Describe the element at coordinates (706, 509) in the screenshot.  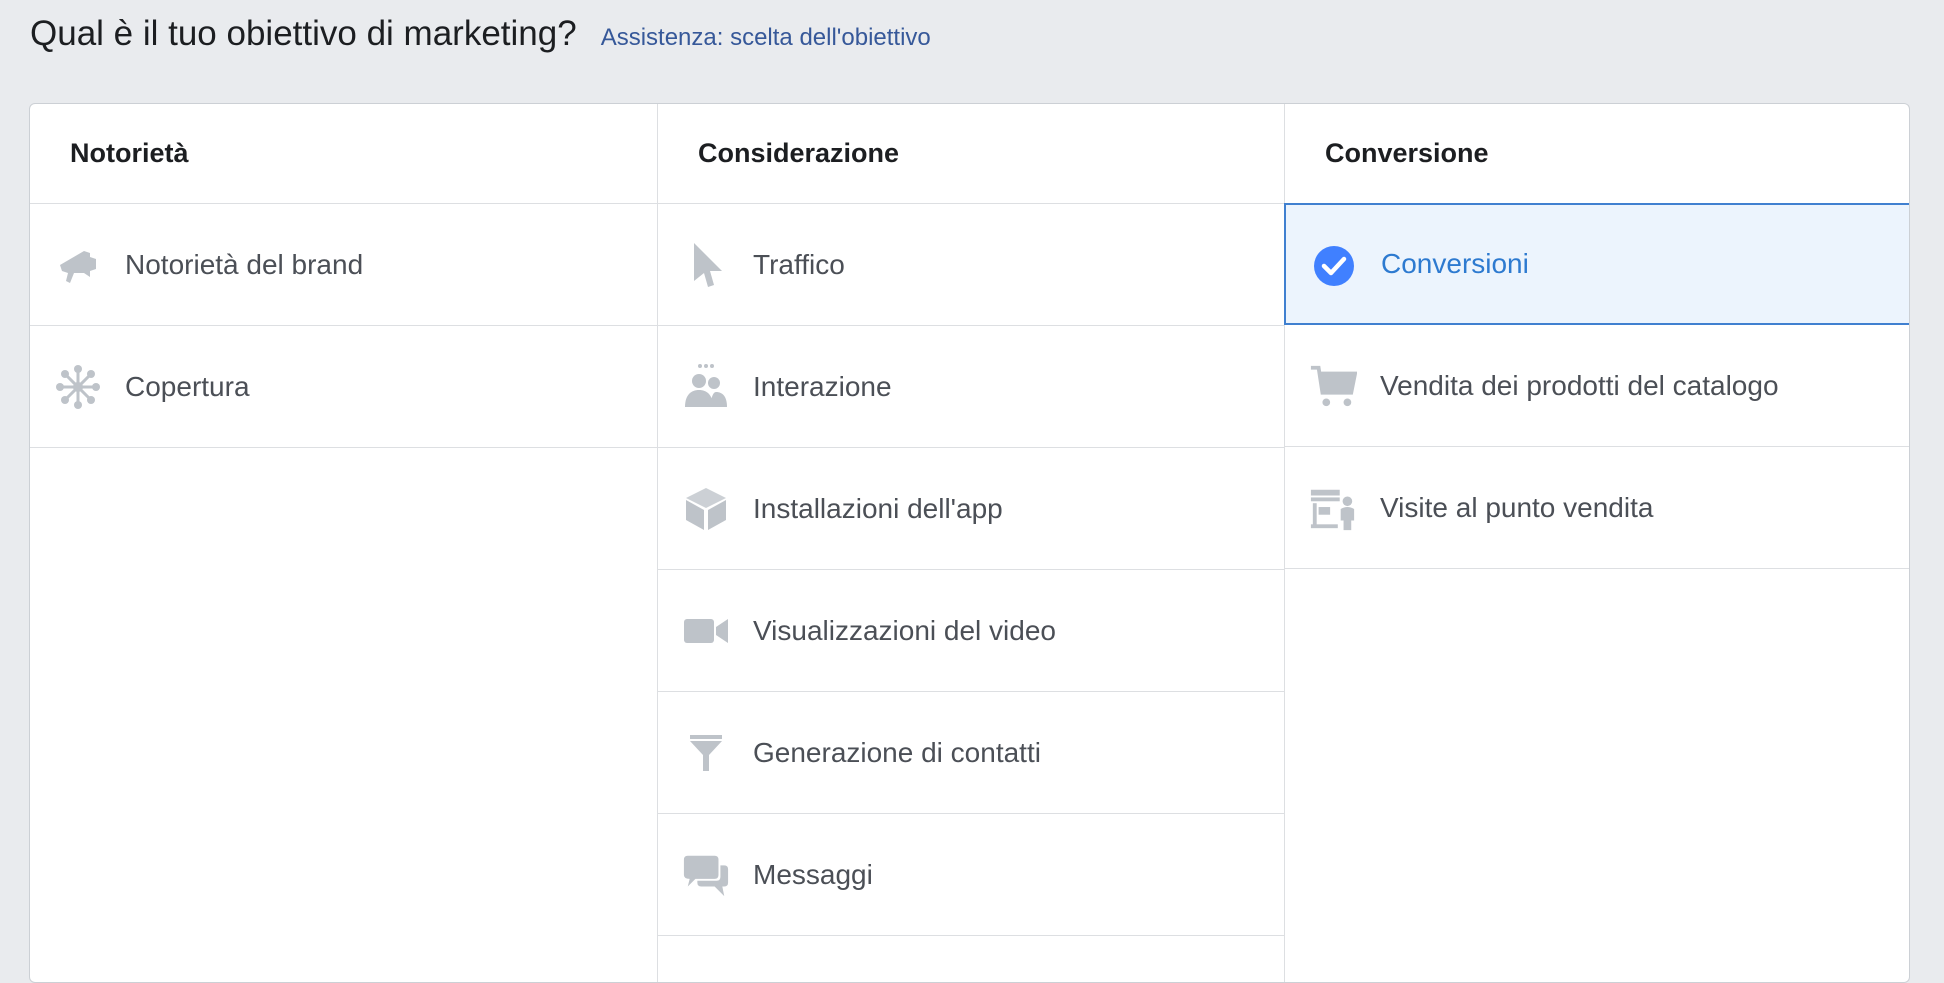
I see `box-icon` at that location.